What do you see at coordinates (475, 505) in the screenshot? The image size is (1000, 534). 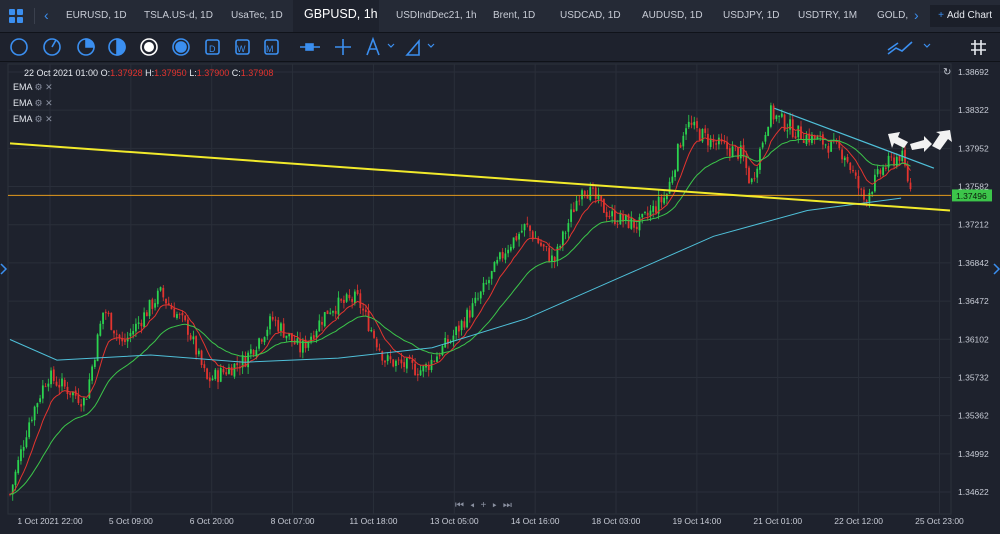 I see `nav-prev-icon: ◂` at bounding box center [475, 505].